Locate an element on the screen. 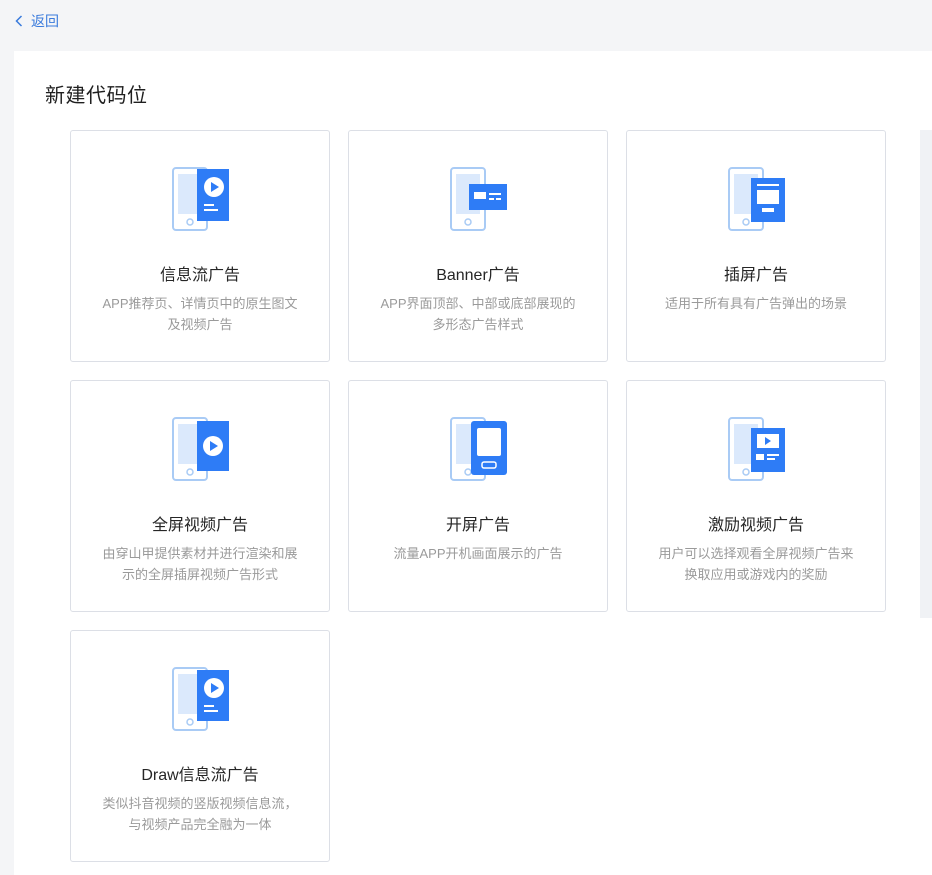 Image resolution: width=932 pixels, height=875 pixels. ad-type-card-banner: Banner广告 APP界面顶部、中部或底部展现的多形态广告样式 is located at coordinates (478, 246).